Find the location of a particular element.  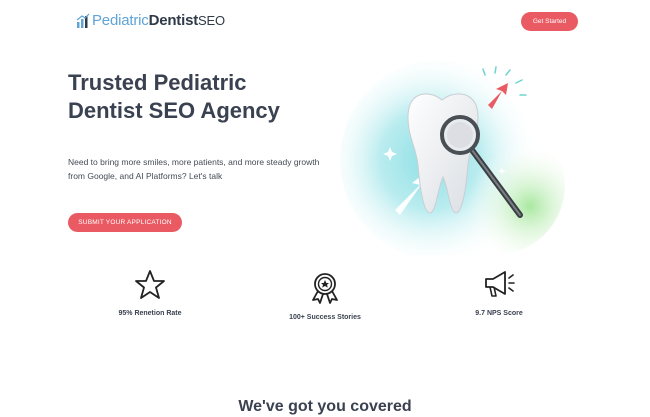

stat-nps-score: 9.7 NPS Score is located at coordinates (499, 292).